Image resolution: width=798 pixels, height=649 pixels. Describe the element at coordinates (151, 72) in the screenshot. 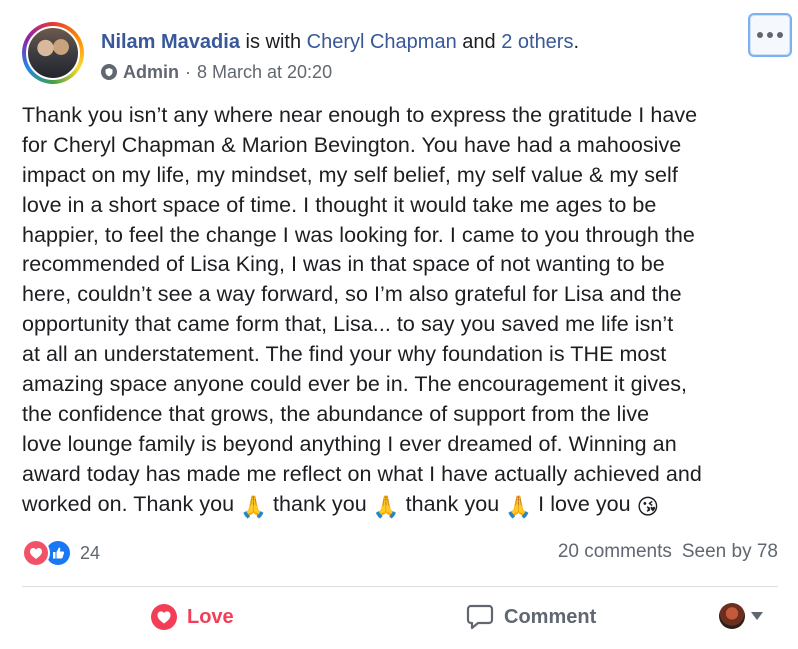

I see `admin-role-label: Admin` at that location.